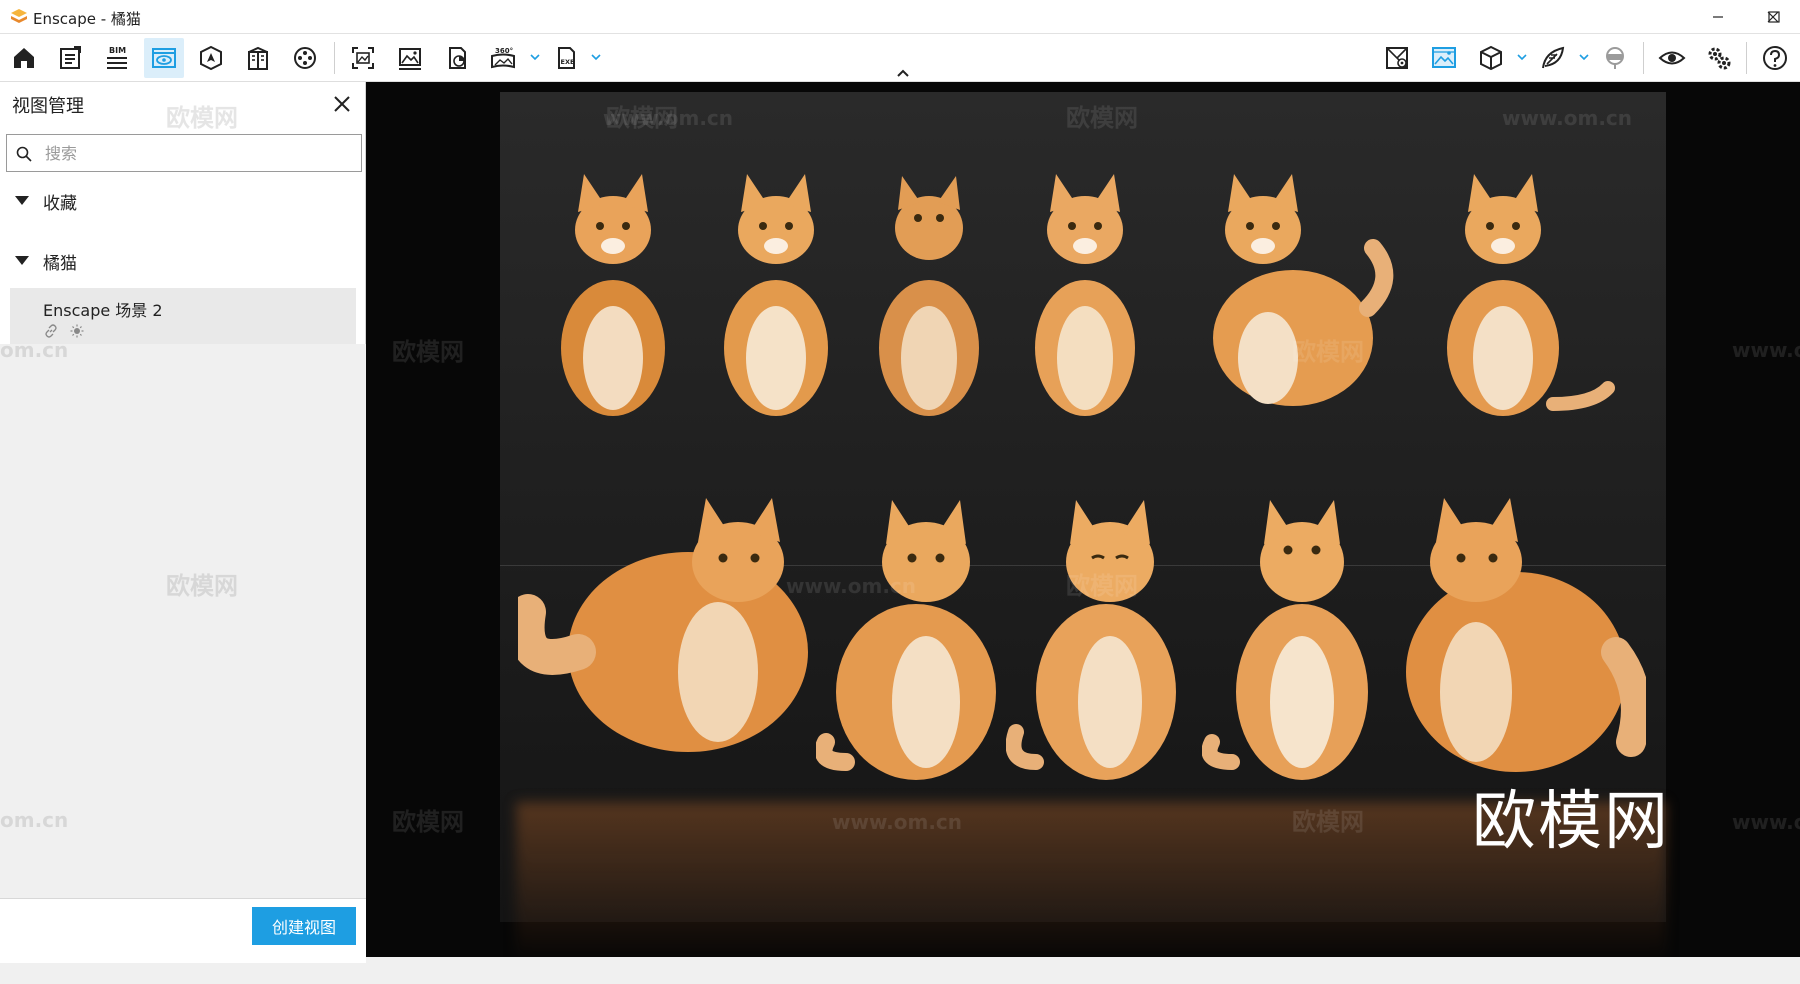 This screenshot has width=1800, height=984. I want to click on minimize-button, so click(1718, 17).